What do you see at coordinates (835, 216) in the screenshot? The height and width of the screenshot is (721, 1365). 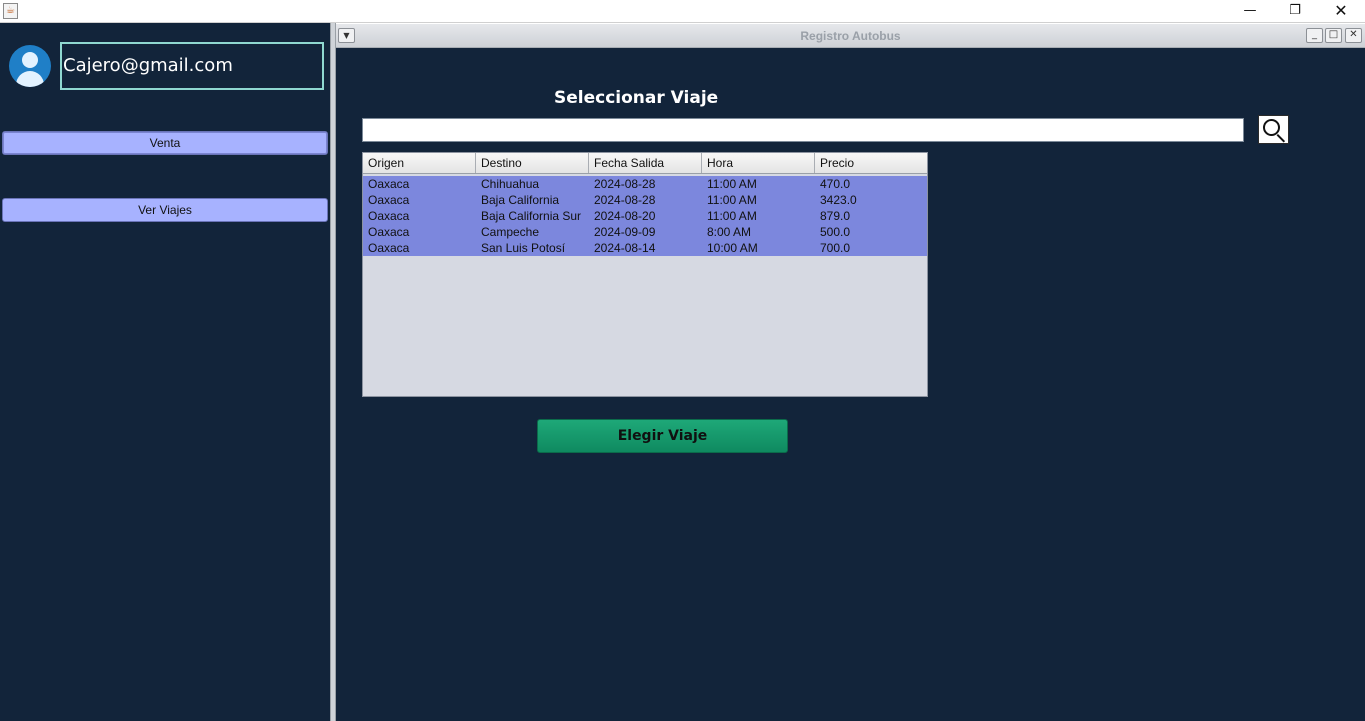 I see `cell-precio: 879.0` at bounding box center [835, 216].